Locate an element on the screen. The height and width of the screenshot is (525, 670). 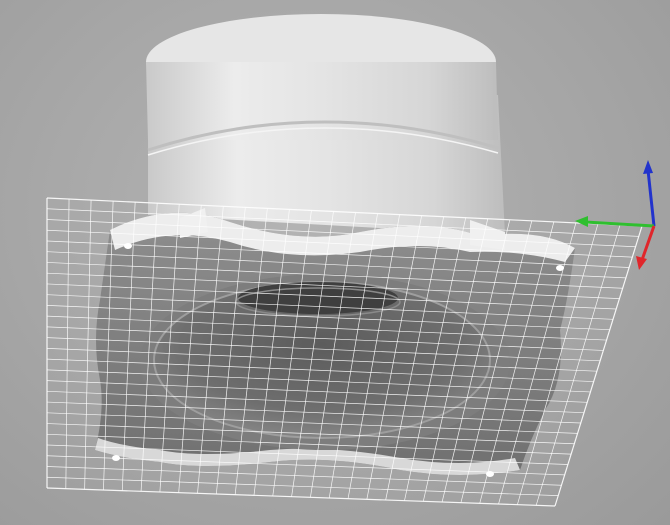
z-axis-arrow is located at coordinates (649, 193).